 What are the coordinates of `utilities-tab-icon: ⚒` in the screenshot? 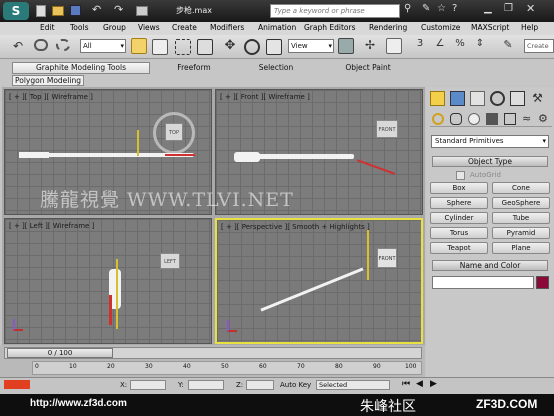 It's located at (537, 98).